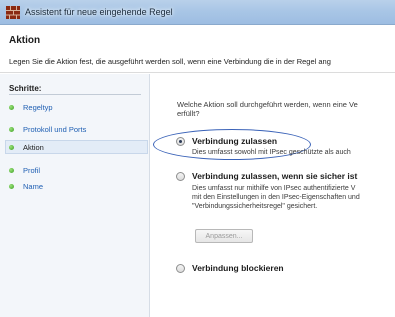  Describe the element at coordinates (25, 88) in the screenshot. I see `steps-heading: Schritte:` at that location.